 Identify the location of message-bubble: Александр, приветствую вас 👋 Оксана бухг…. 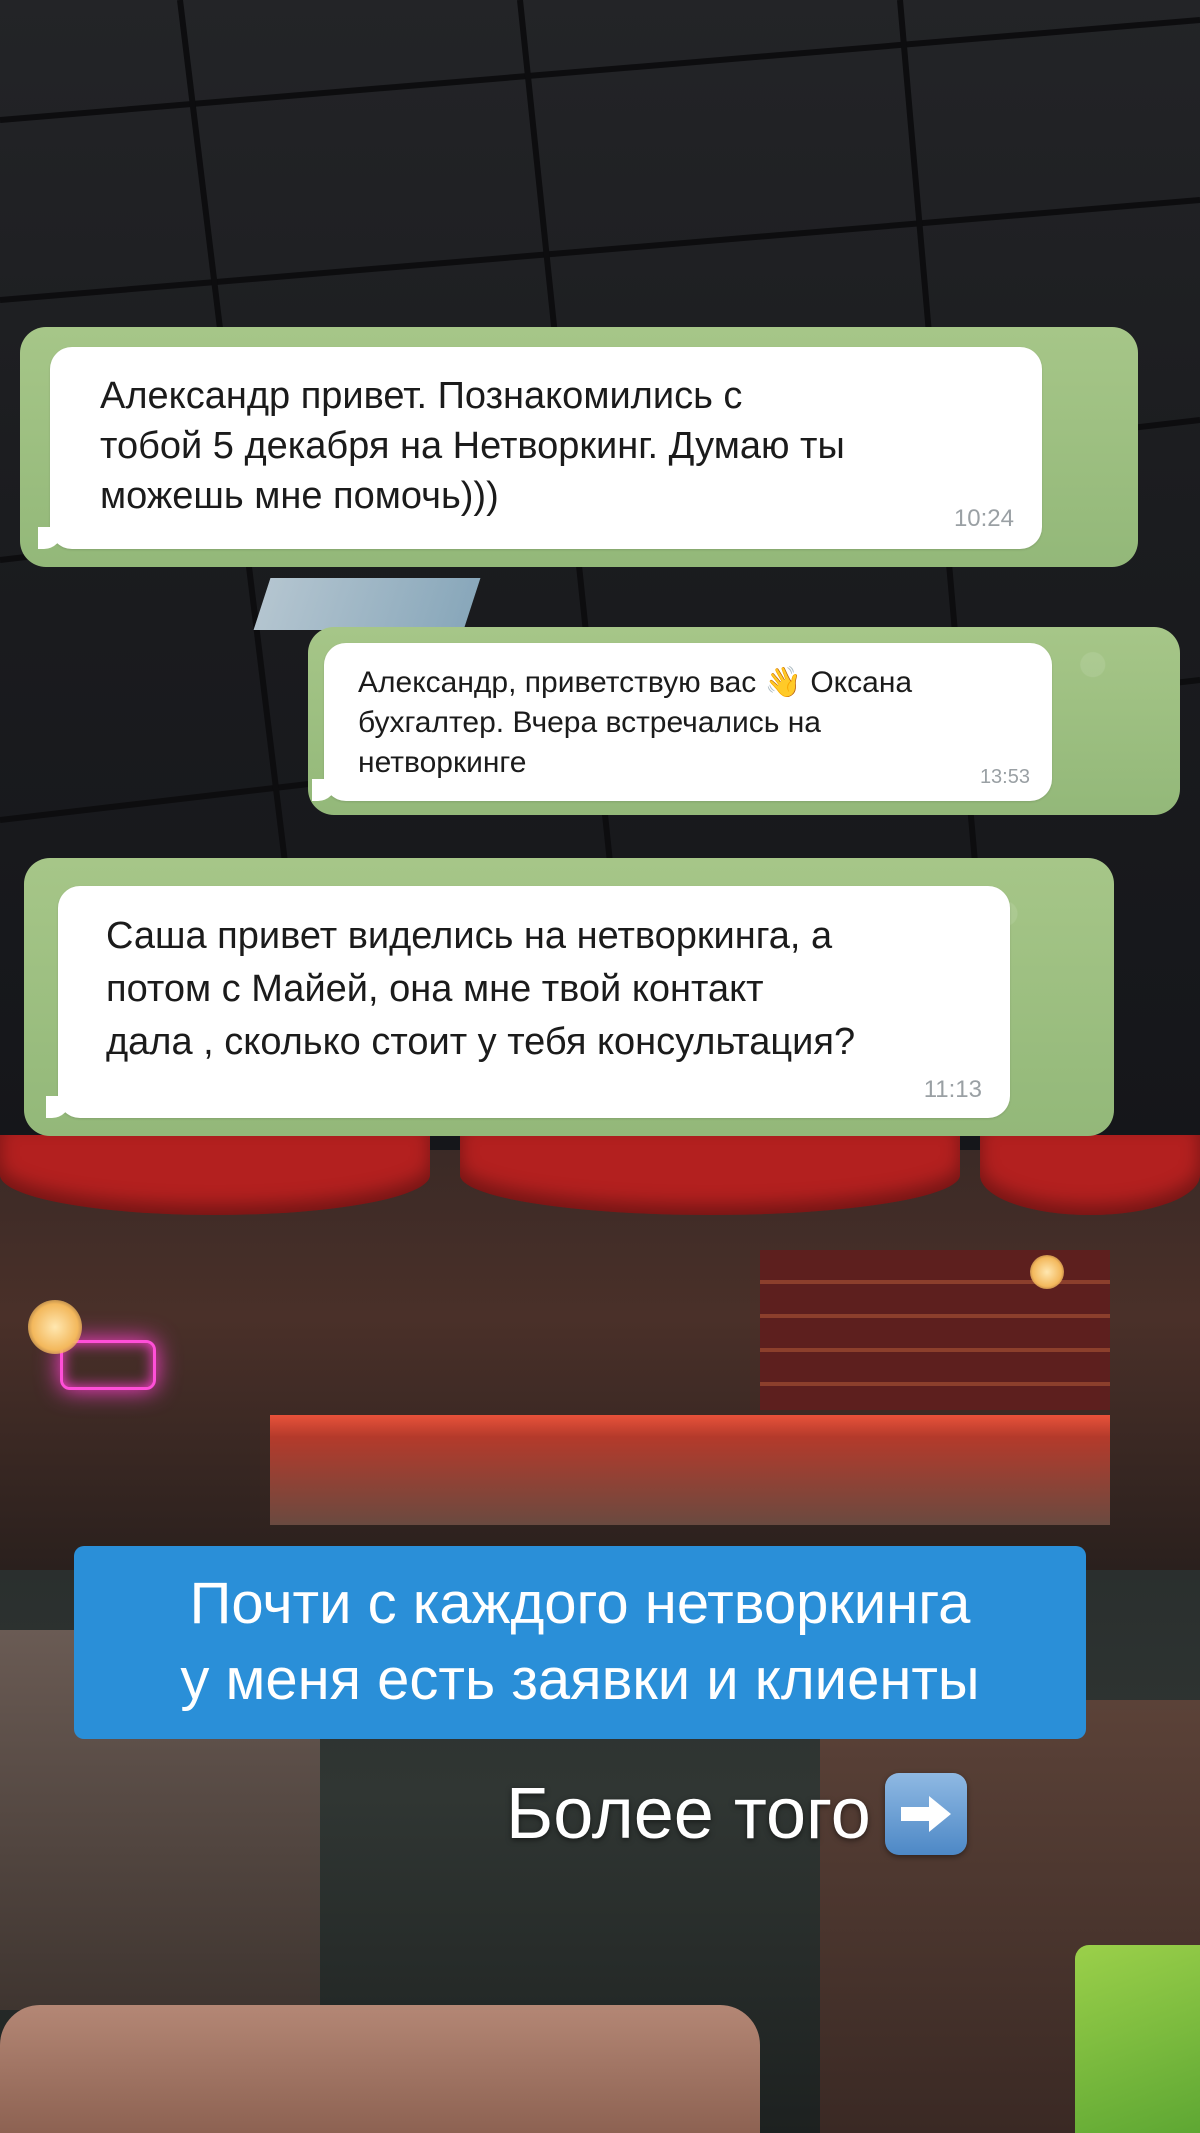
(682, 722).